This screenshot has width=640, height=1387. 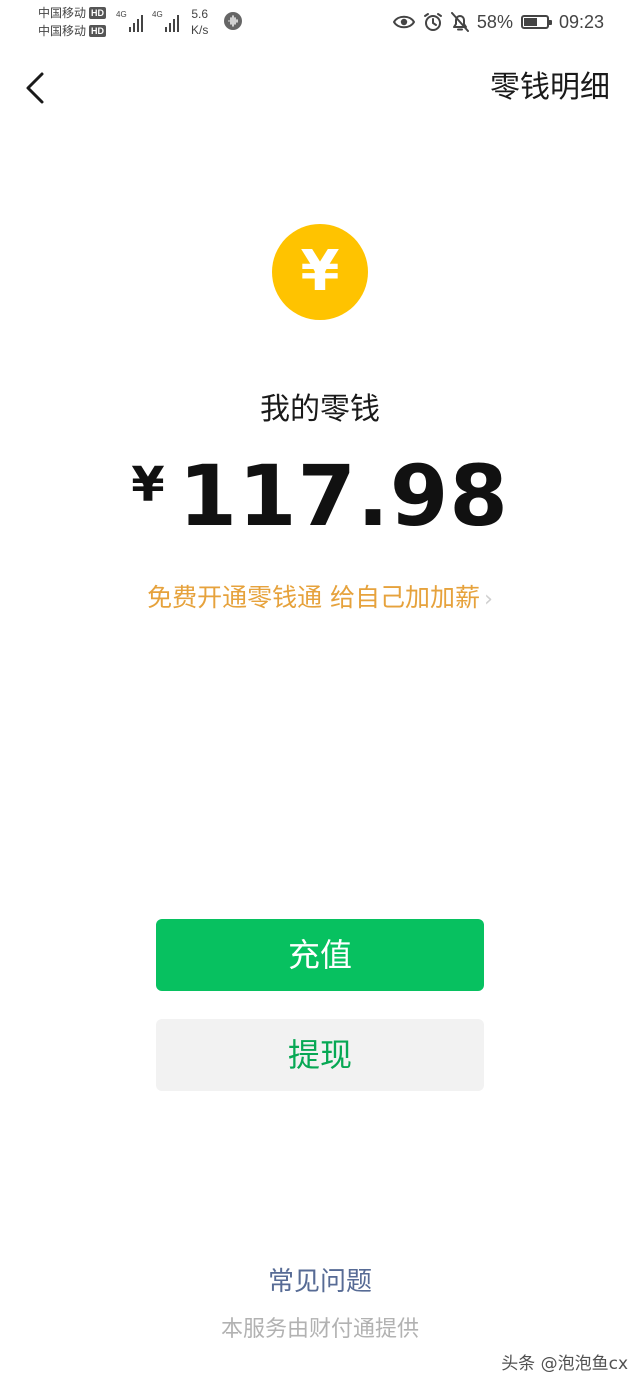 I want to click on balance-display: ¥117.98, so click(x=320, y=496).